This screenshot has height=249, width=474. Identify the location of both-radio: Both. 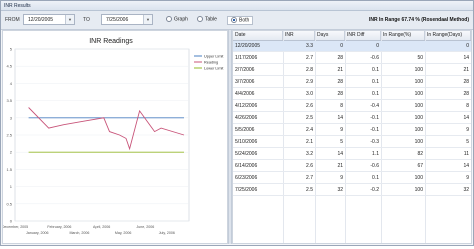
(240, 21).